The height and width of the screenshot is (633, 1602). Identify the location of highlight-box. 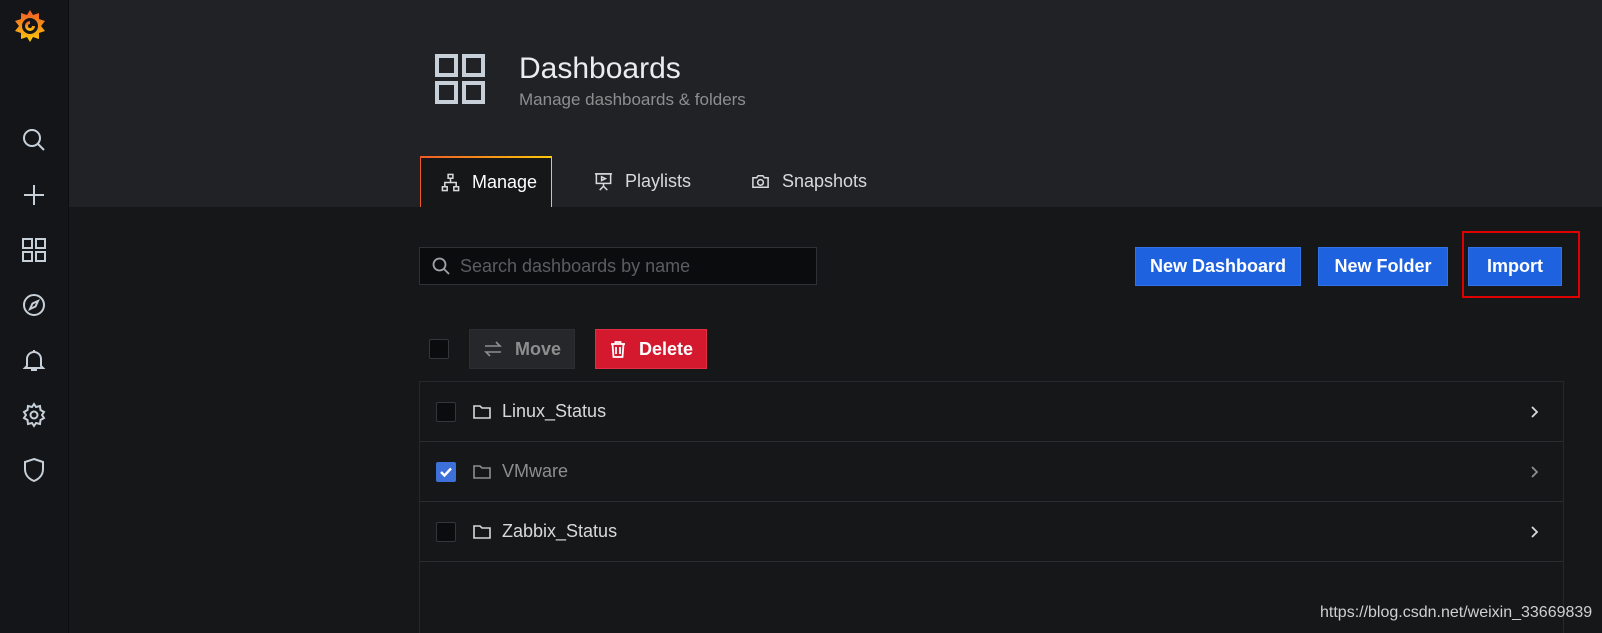
(1521, 264).